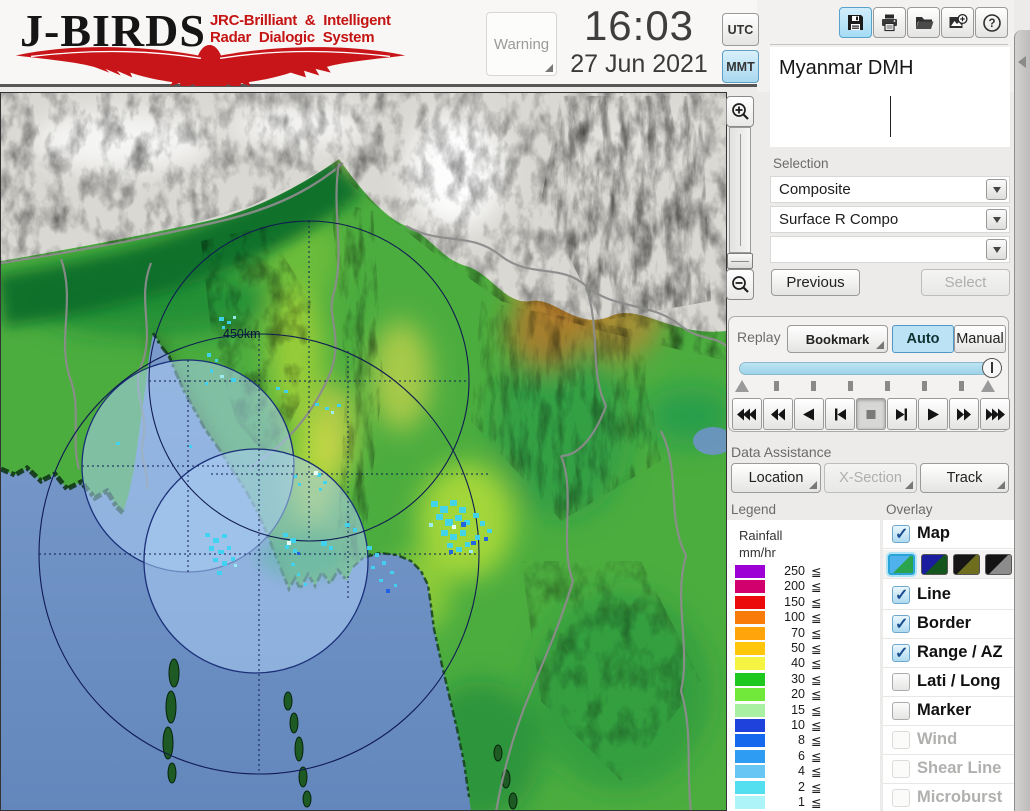 The image size is (1030, 811). I want to click on play-button, so click(933, 414).